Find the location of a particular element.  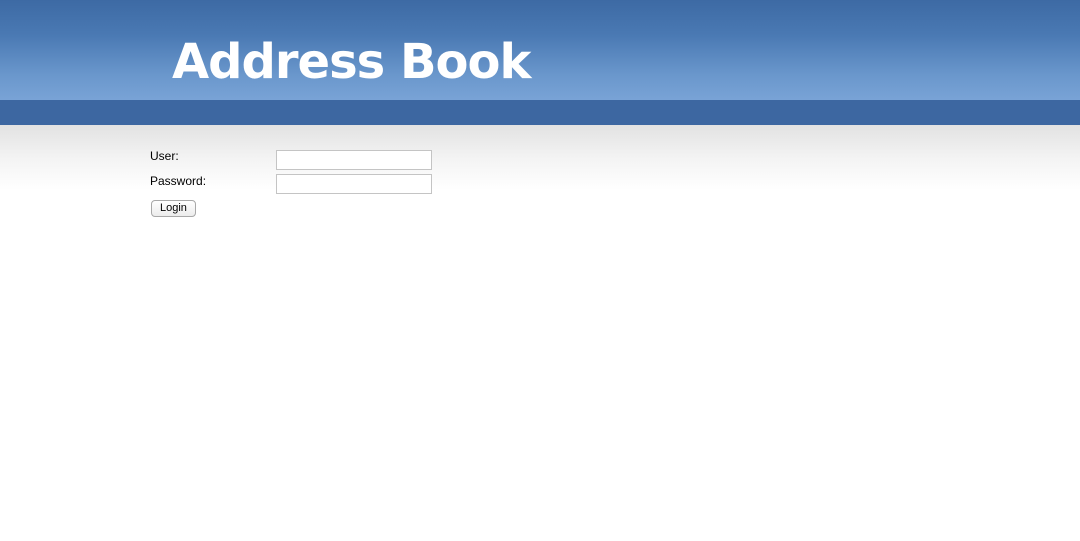

login-button: Login is located at coordinates (173, 208).